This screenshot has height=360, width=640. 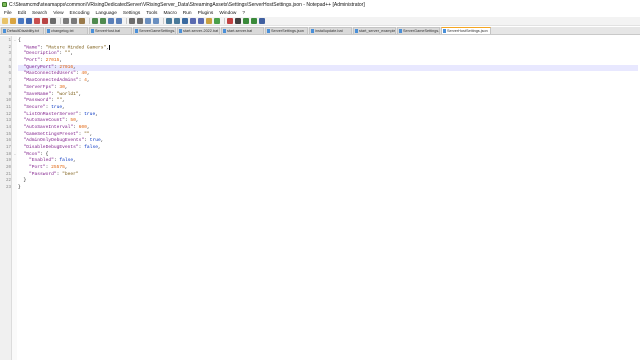 I want to click on menu-settings: Settings, so click(x=131, y=13).